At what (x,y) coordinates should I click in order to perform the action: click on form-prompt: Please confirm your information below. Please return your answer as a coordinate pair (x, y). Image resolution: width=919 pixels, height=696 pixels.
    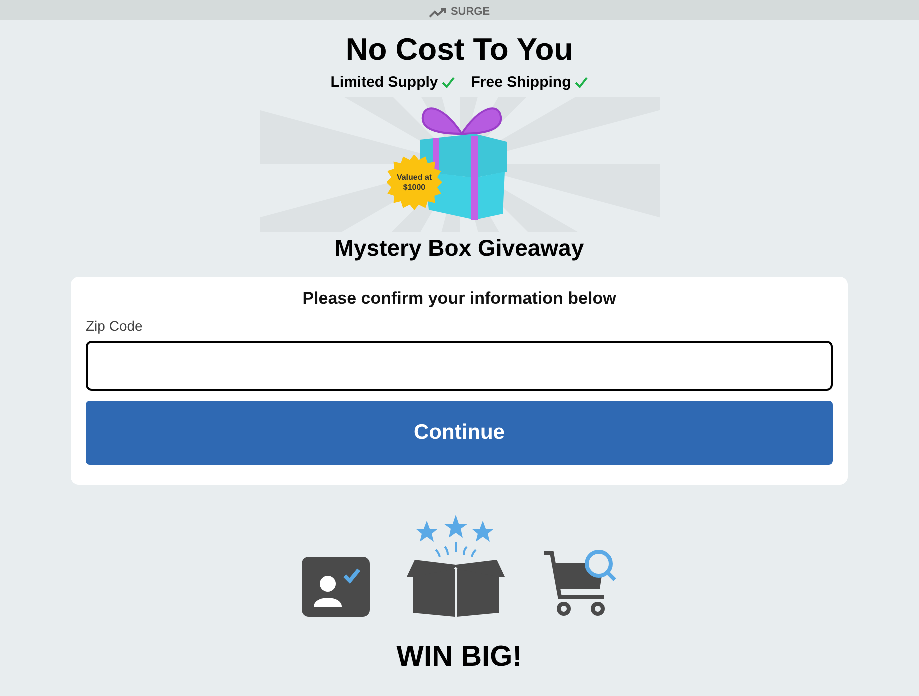
    Looking at the image, I should click on (460, 299).